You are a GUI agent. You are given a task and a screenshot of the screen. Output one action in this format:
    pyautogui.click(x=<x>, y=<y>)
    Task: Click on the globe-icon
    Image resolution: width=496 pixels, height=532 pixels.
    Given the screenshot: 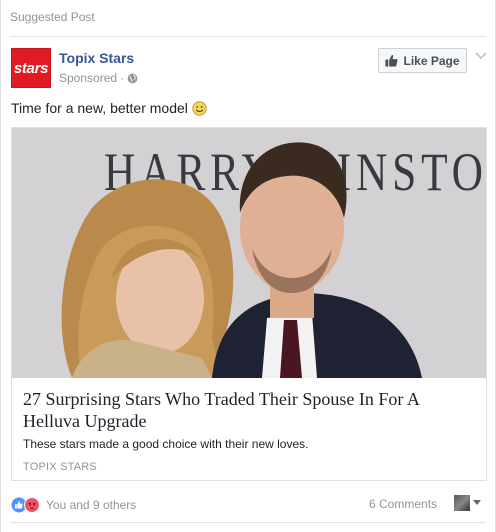 What is the action you would take?
    pyautogui.click(x=132, y=78)
    